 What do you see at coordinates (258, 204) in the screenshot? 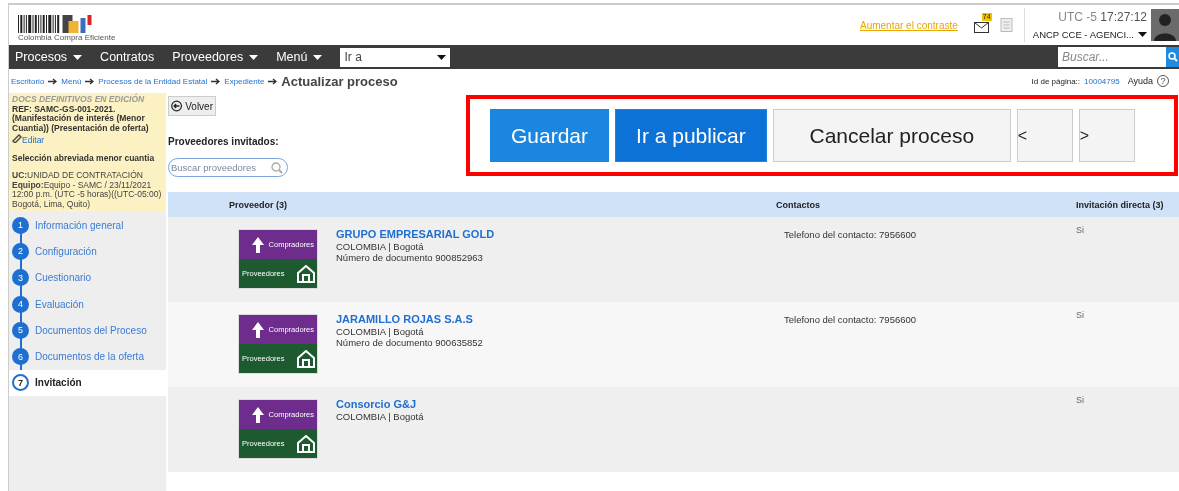
I see `column-header: Proveedor (3)` at bounding box center [258, 204].